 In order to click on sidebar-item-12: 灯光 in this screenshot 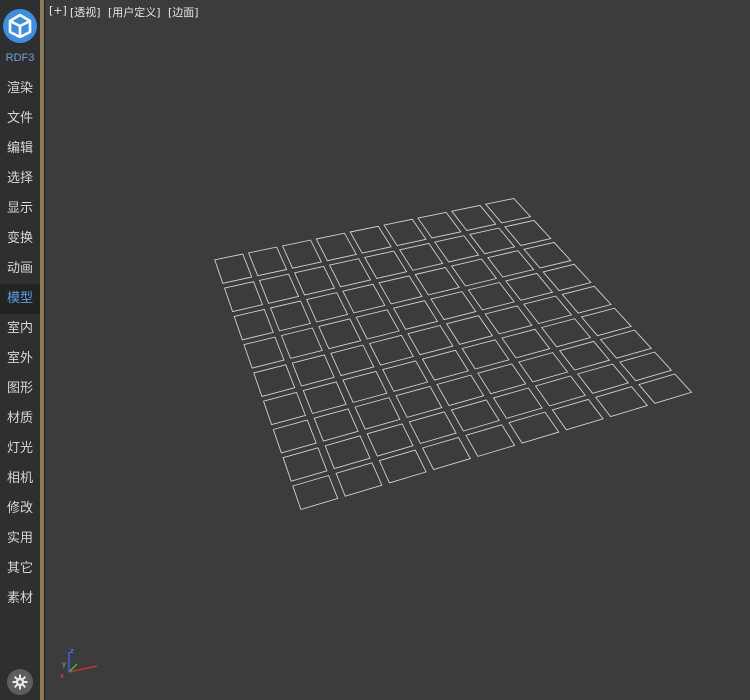, I will do `click(20, 449)`.